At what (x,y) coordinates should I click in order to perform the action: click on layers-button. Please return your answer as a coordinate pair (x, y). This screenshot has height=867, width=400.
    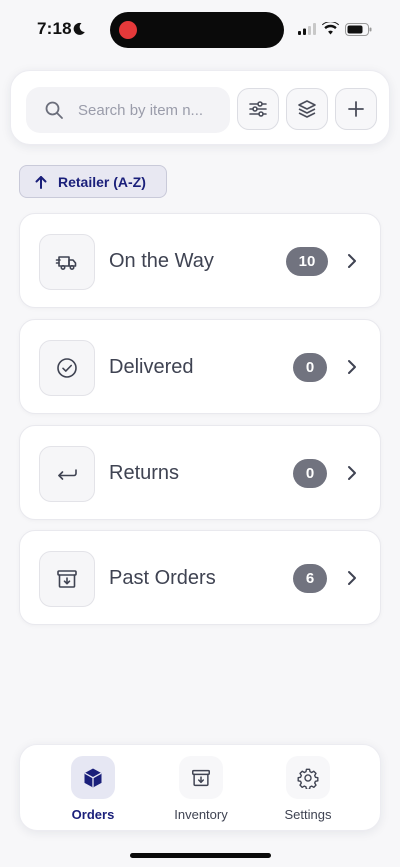
    Looking at the image, I should click on (307, 109).